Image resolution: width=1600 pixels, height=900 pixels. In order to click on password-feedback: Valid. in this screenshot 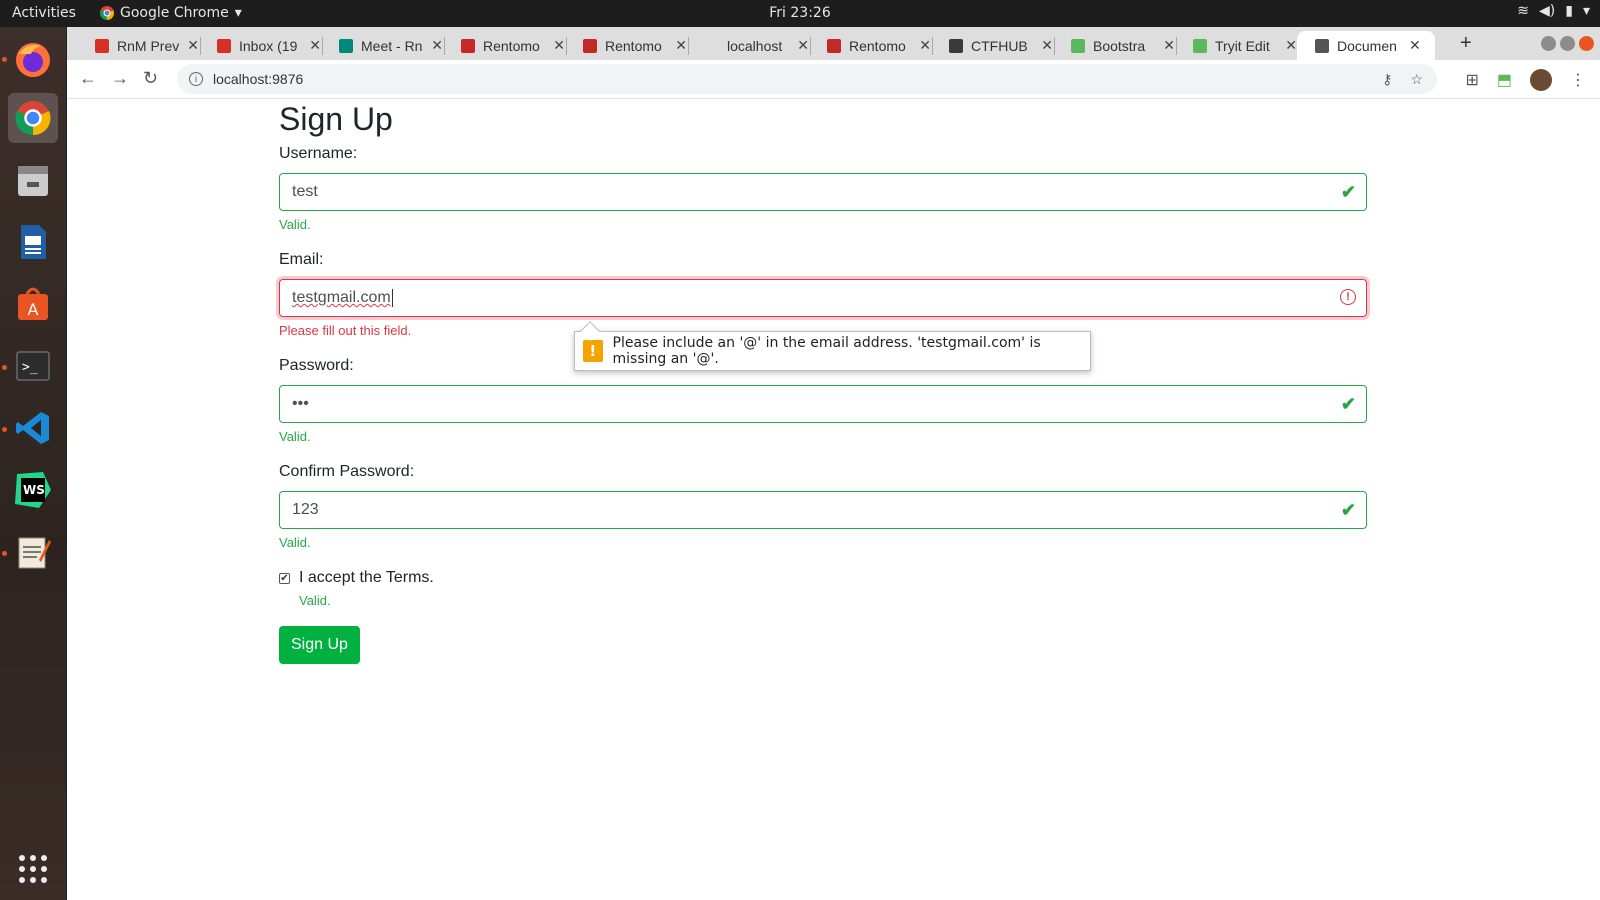, I will do `click(295, 436)`.